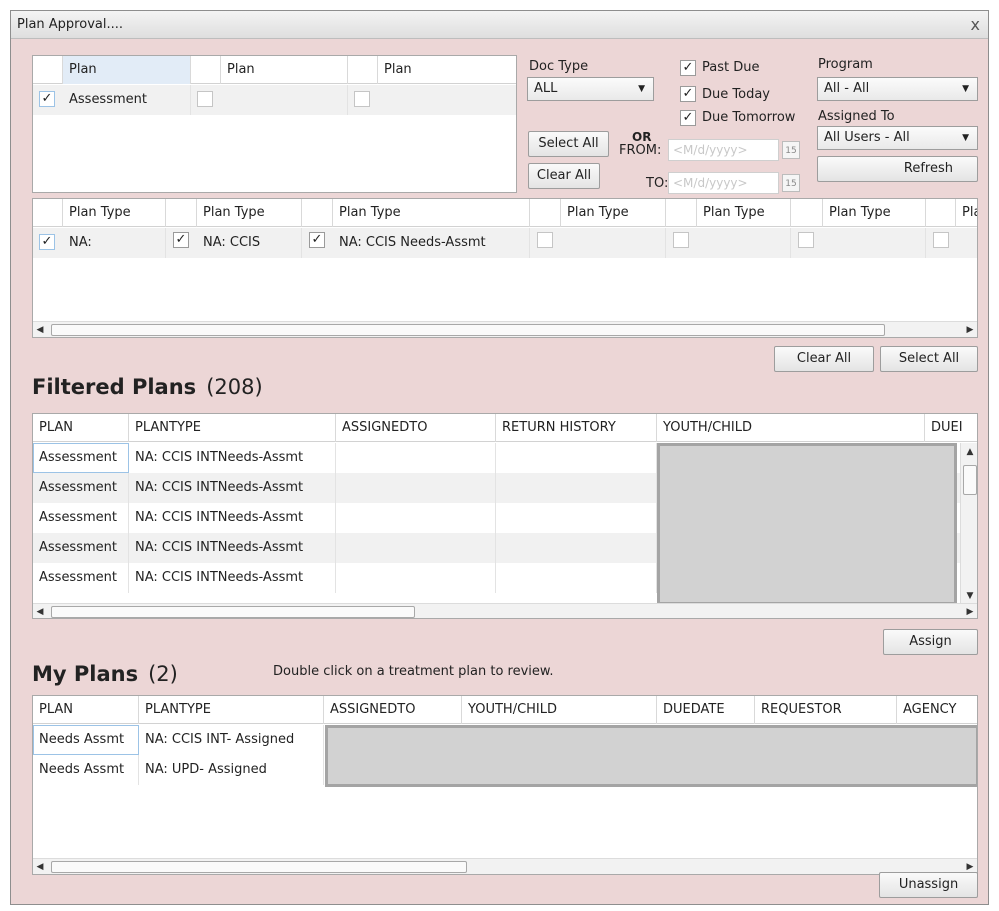 Image resolution: width=999 pixels, height=911 pixels. Describe the element at coordinates (127, 100) in the screenshot. I see `plan-cell-1: Assessment` at that location.